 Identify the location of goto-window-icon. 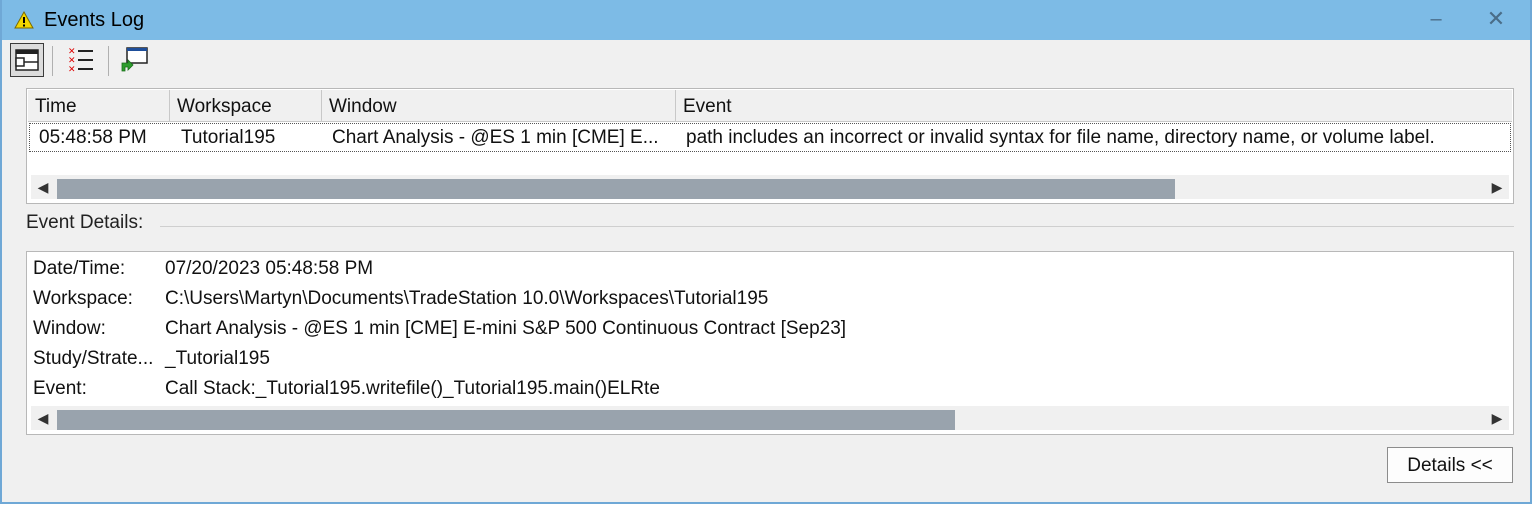
(134, 59).